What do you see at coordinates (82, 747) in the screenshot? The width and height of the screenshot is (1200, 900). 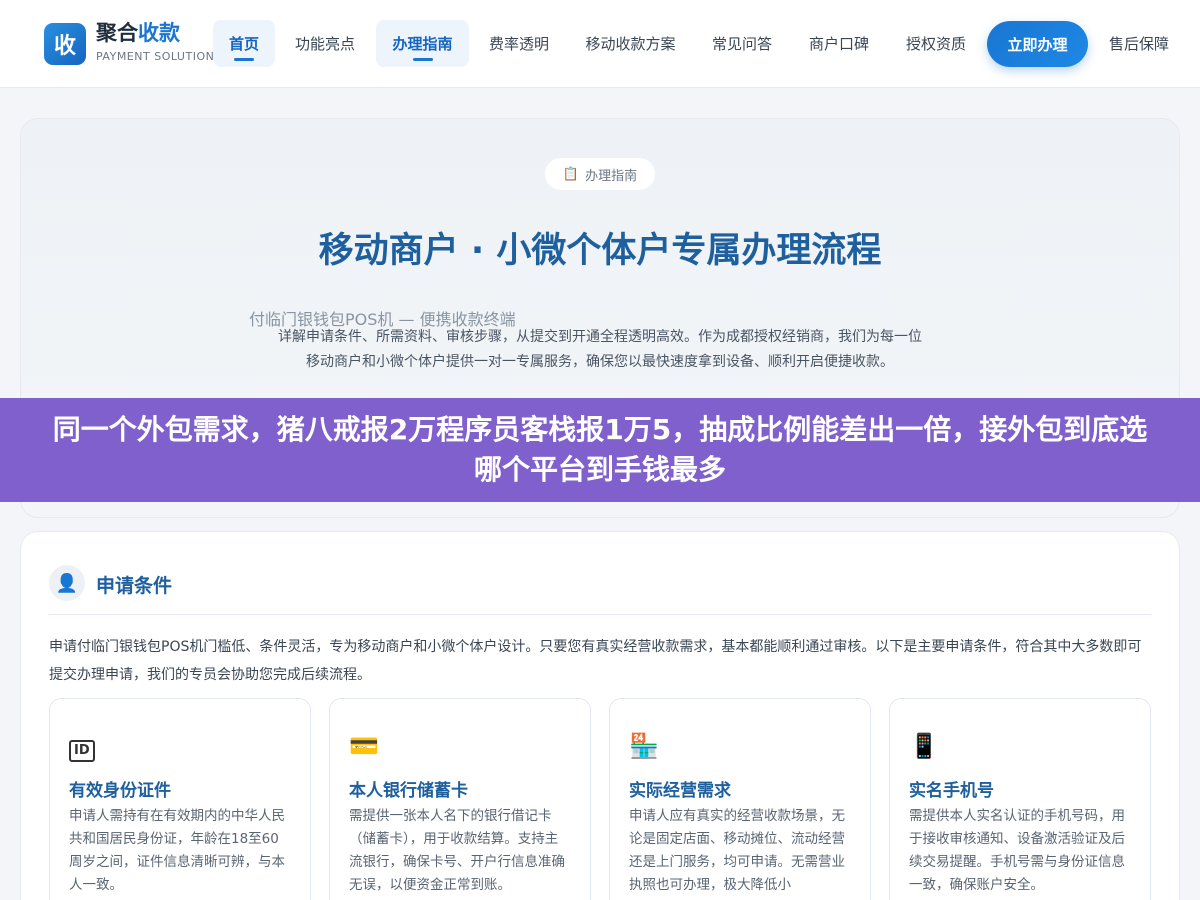 I see `id-card-icon: ID` at bounding box center [82, 747].